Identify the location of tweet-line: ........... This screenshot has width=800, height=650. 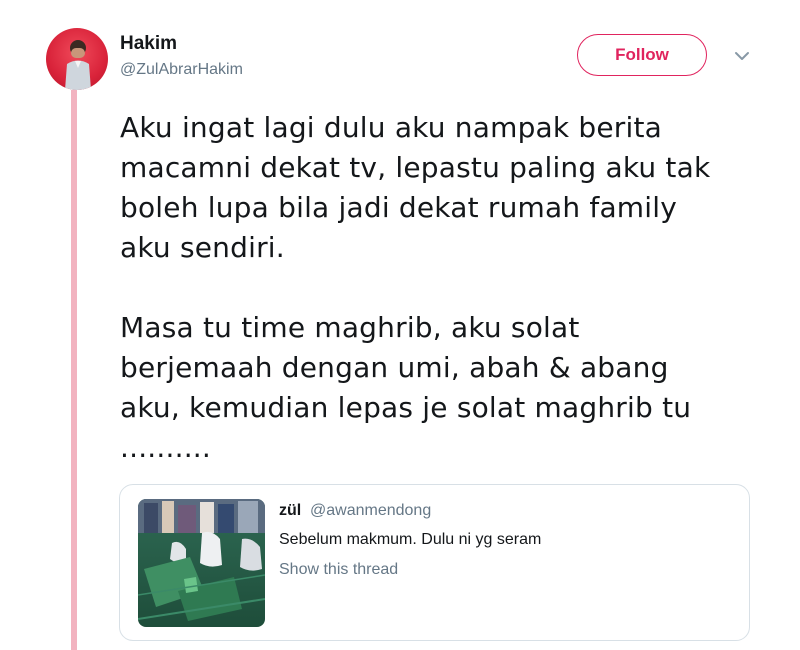
(166, 447).